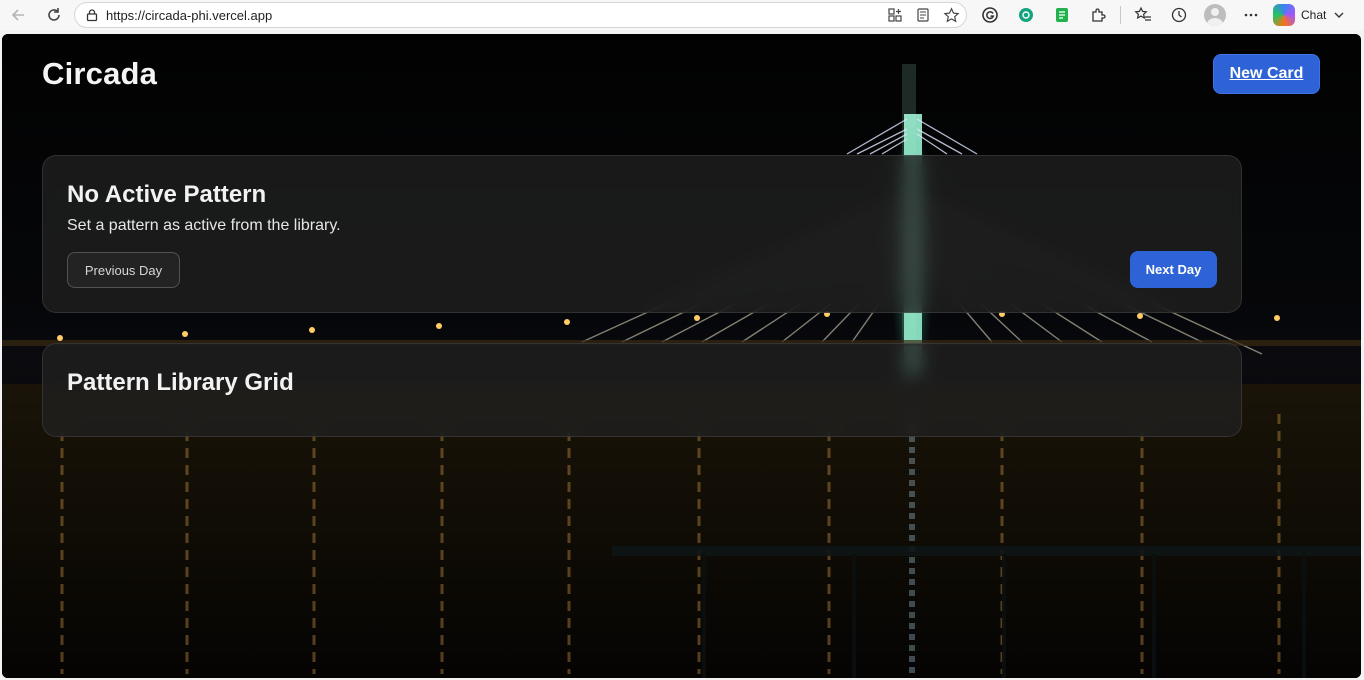  Describe the element at coordinates (642, 390) in the screenshot. I see `pattern-library-card: Pattern Library Grid` at that location.